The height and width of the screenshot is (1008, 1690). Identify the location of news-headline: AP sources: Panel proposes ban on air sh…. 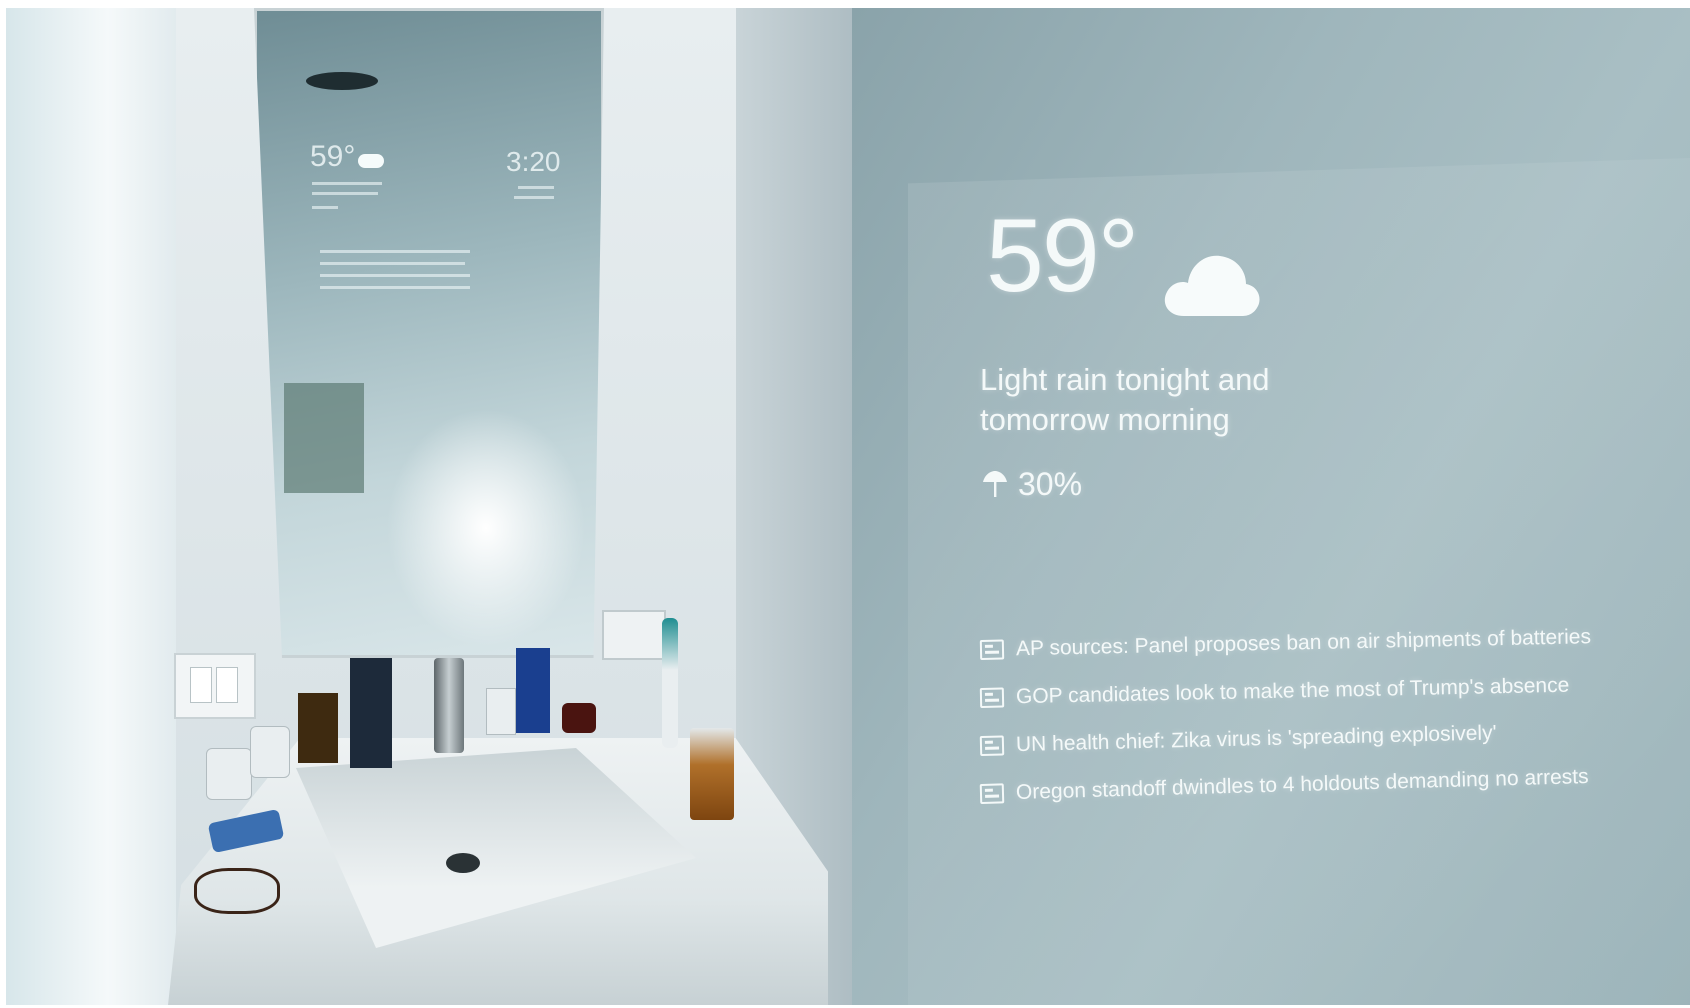
(1303, 643).